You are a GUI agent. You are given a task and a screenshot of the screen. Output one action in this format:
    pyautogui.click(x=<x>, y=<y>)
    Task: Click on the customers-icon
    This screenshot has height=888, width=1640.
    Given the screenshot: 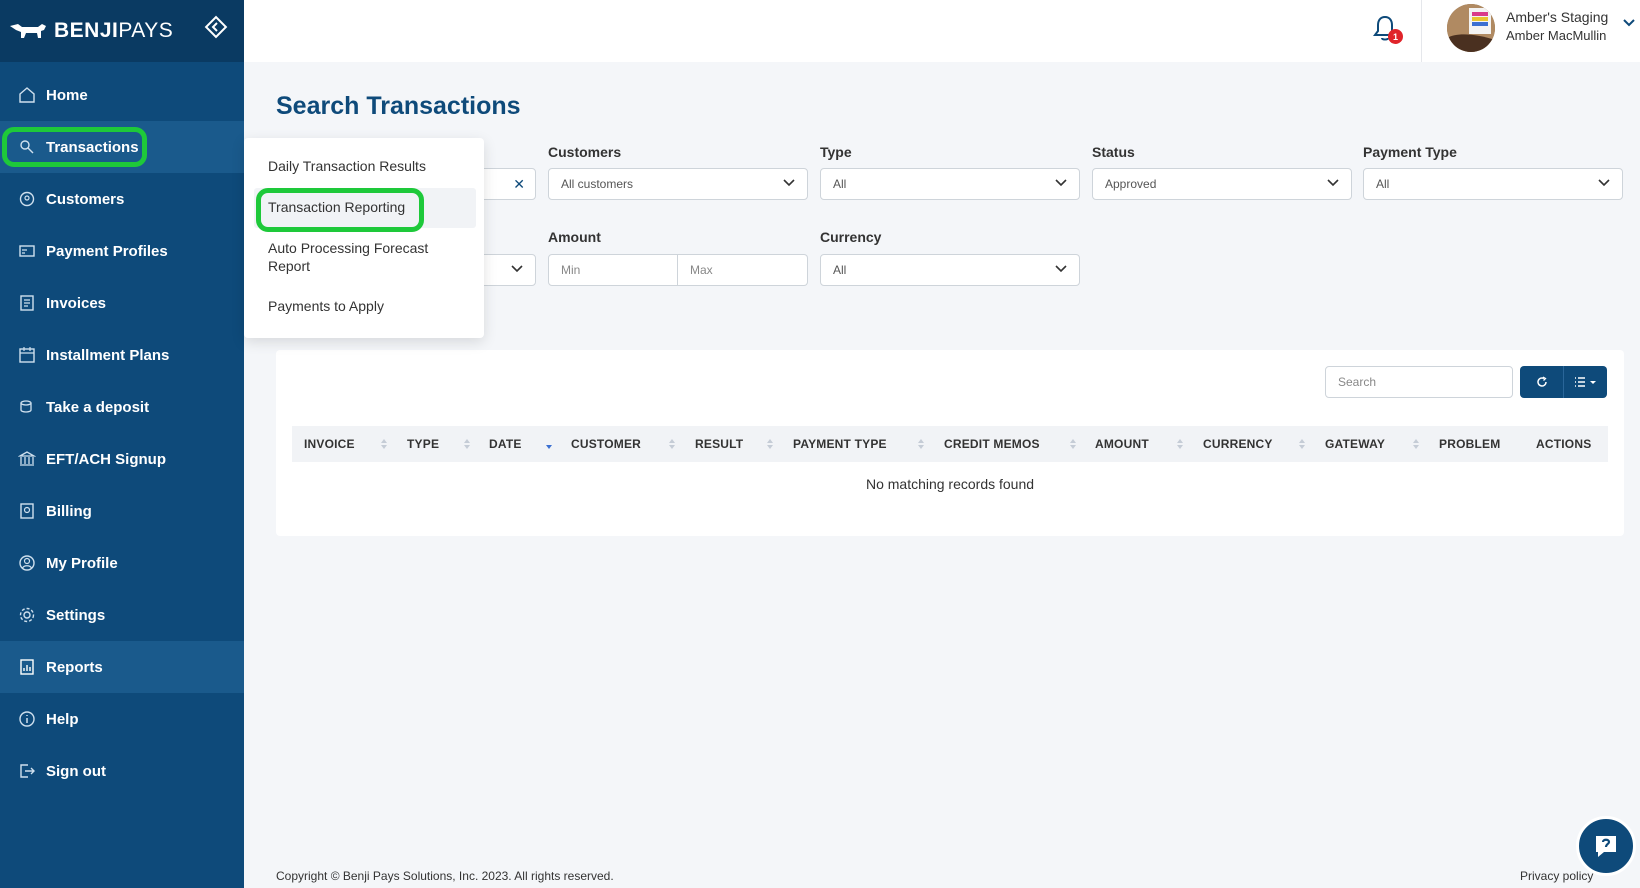 What is the action you would take?
    pyautogui.click(x=27, y=199)
    